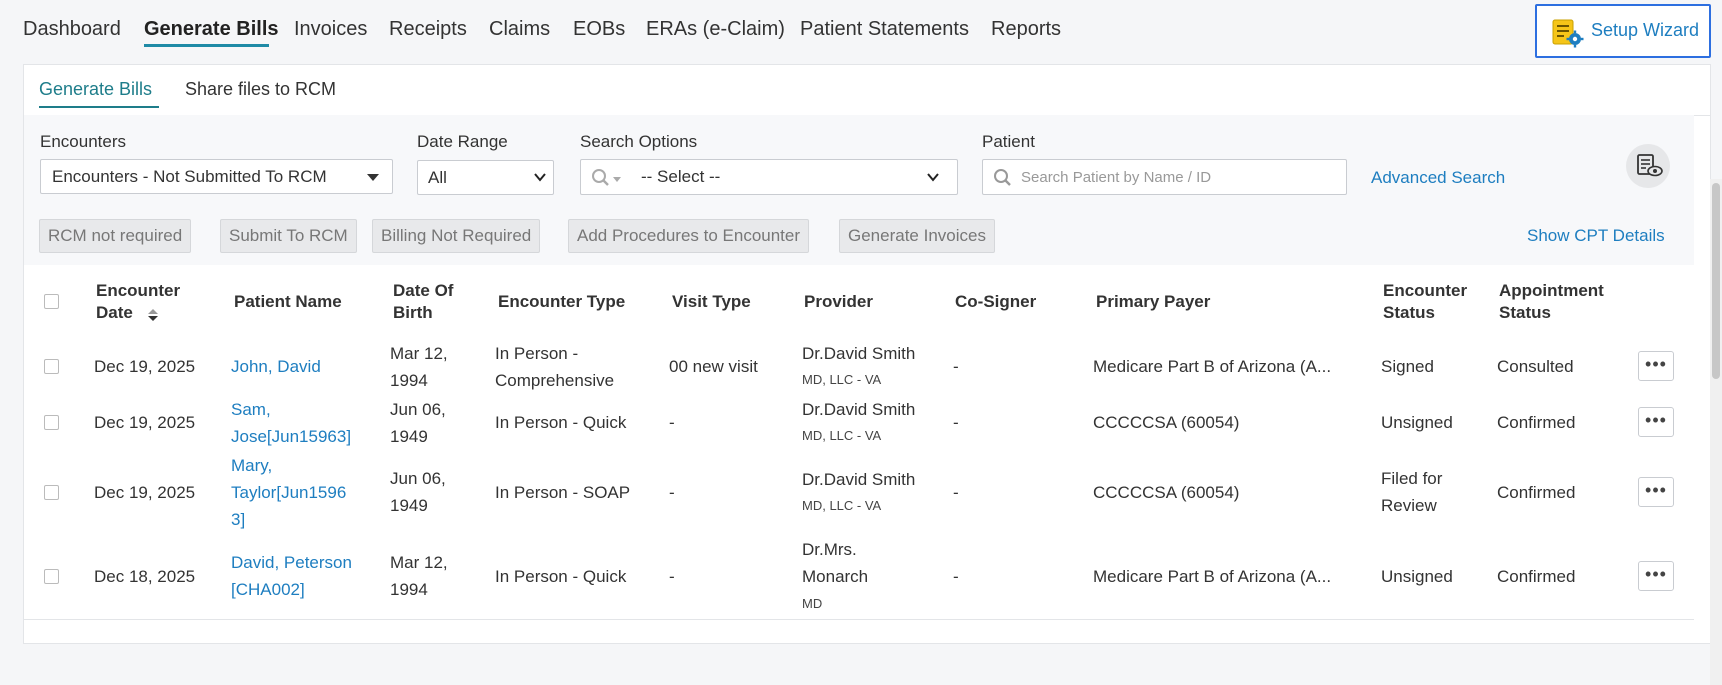  What do you see at coordinates (288, 301) in the screenshot?
I see `header-patient-name: Patient Name` at bounding box center [288, 301].